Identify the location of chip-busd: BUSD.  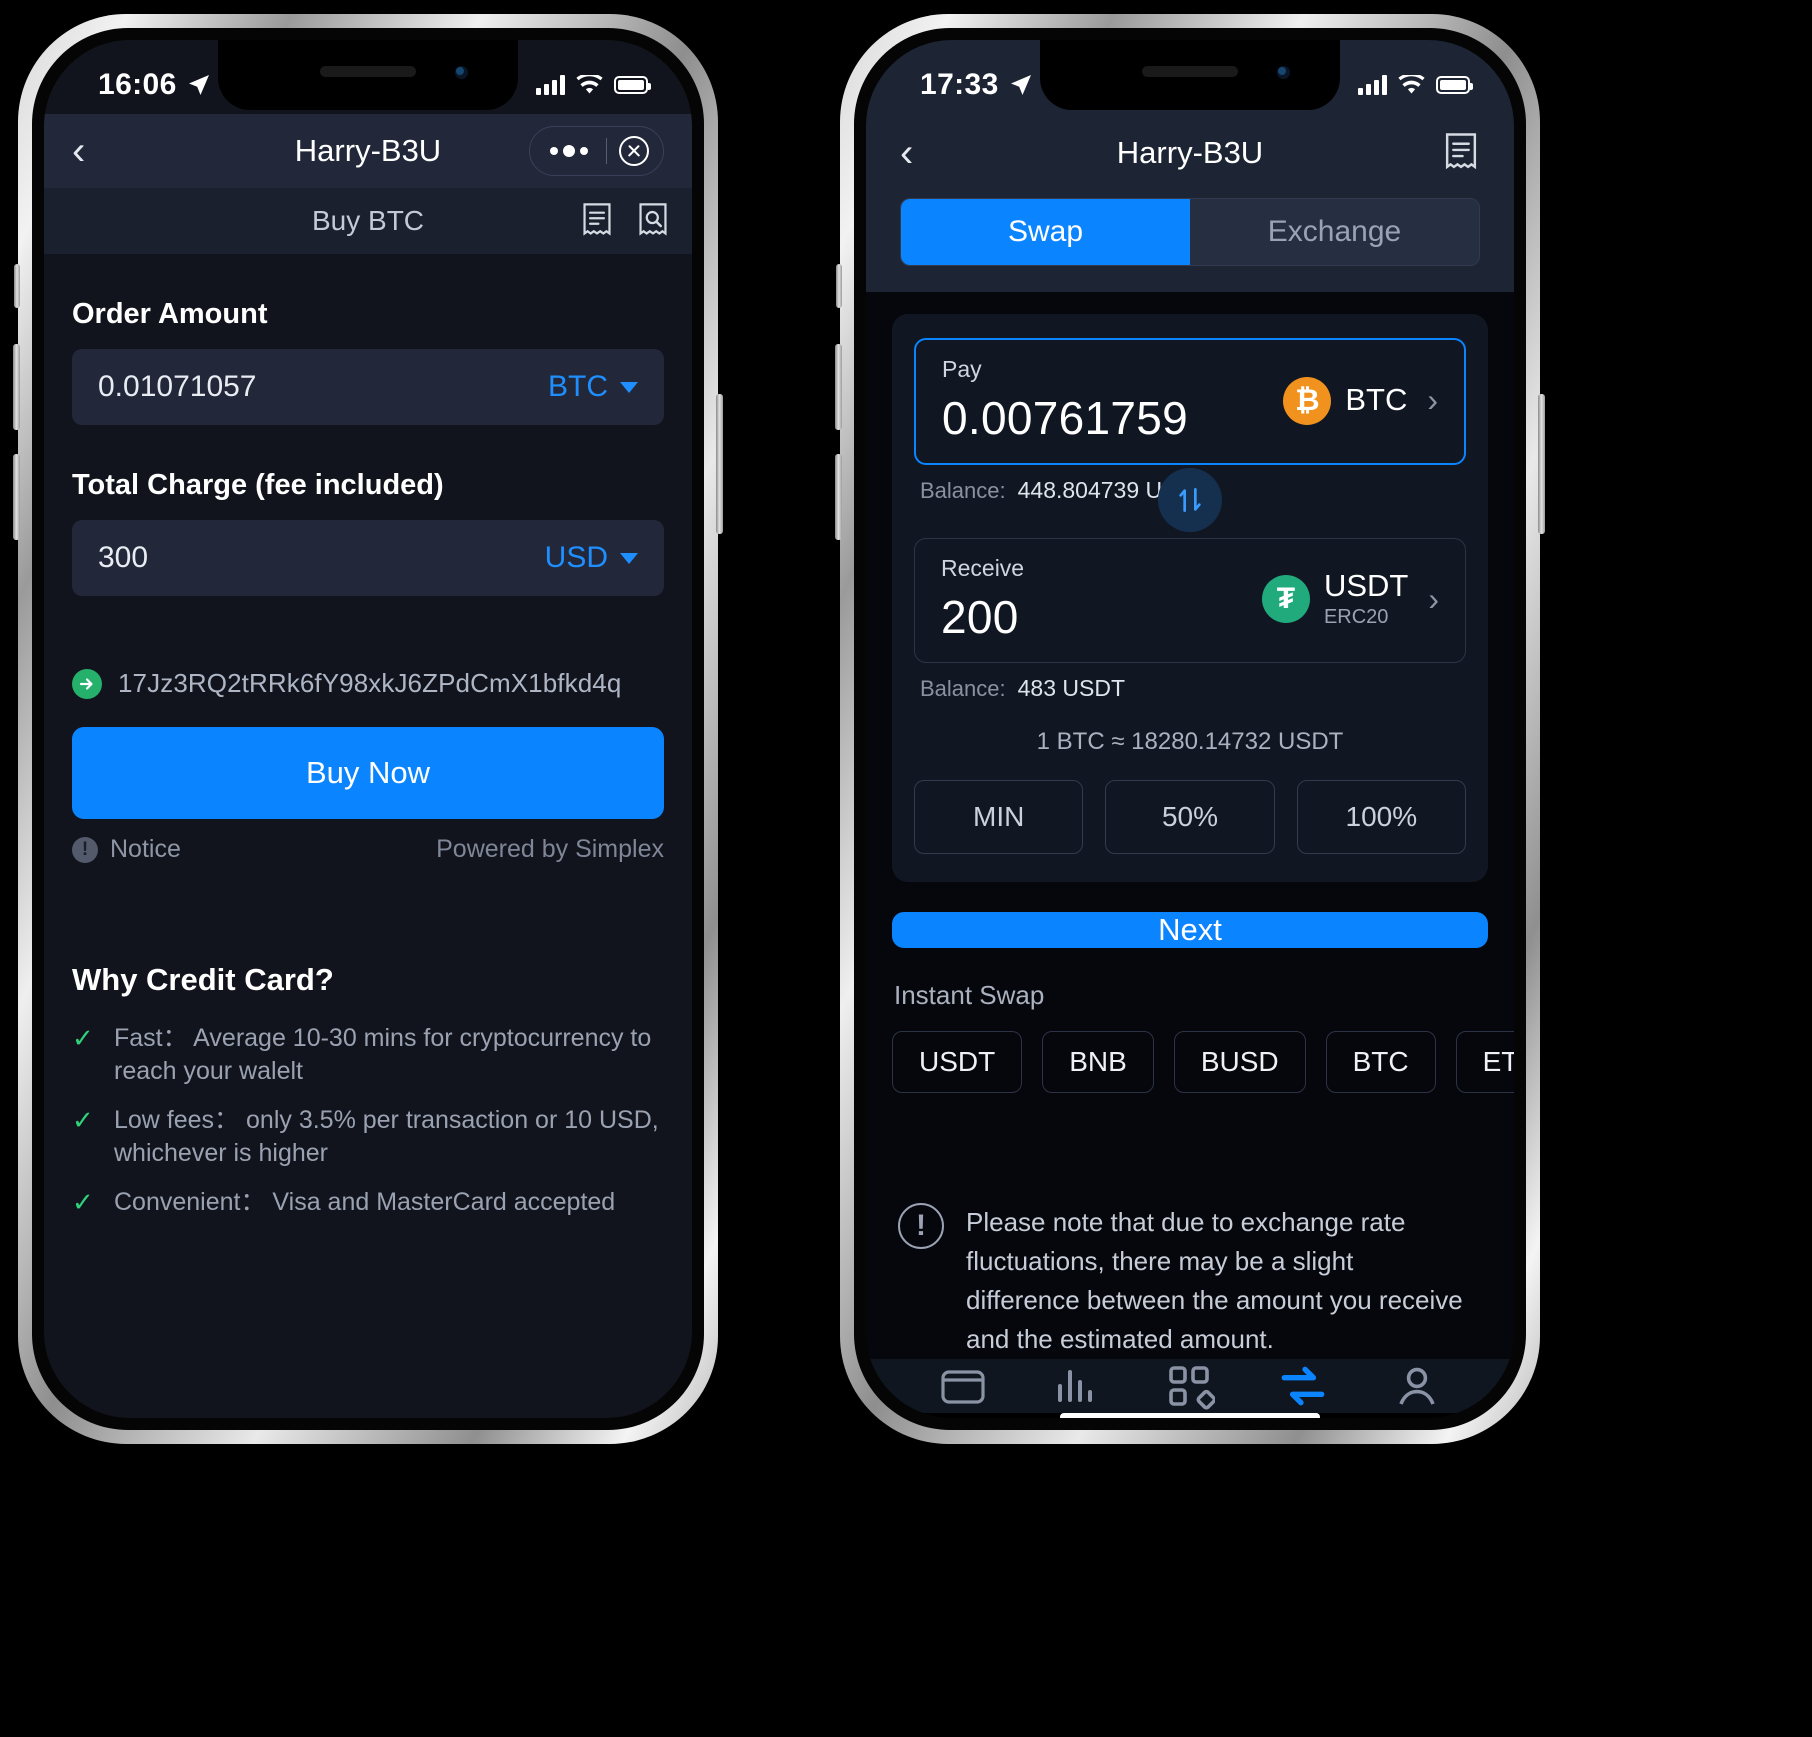
(1239, 1062).